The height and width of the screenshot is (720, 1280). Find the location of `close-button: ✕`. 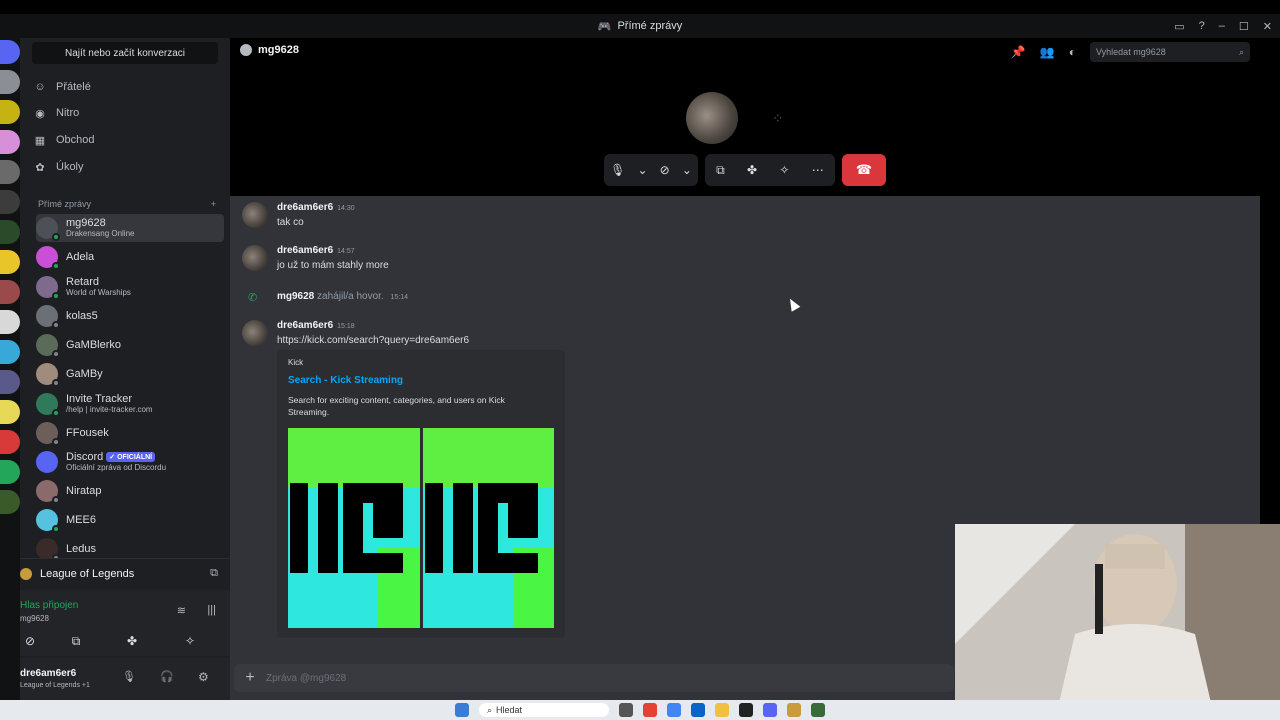

close-button: ✕ is located at coordinates (1267, 26).